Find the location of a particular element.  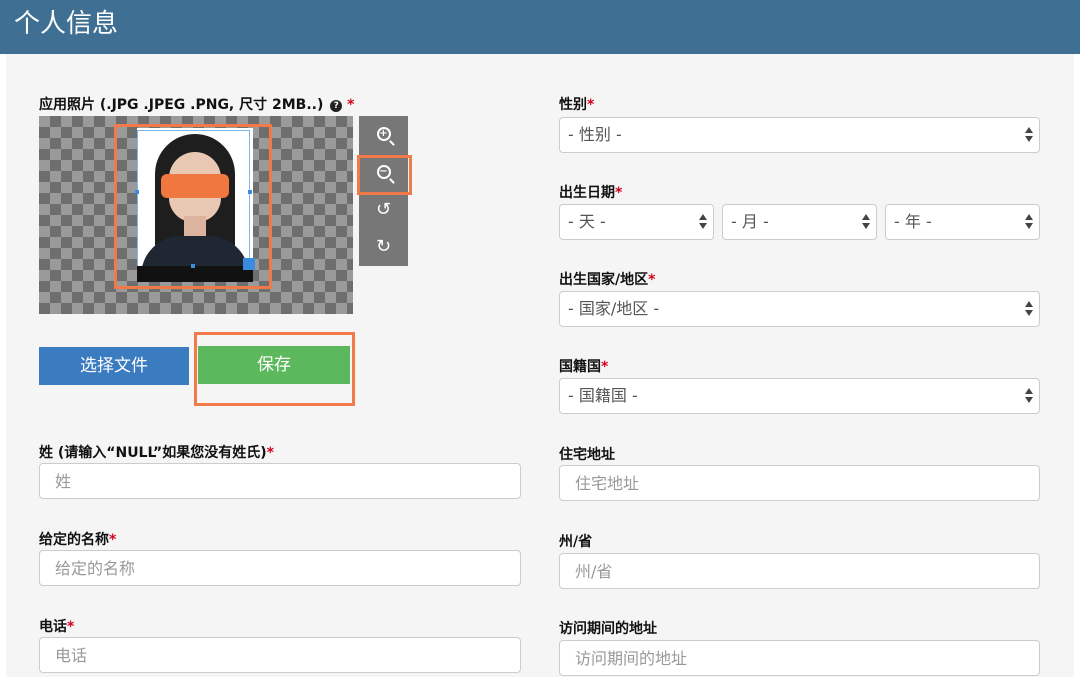

help-icon: ? is located at coordinates (336, 106).